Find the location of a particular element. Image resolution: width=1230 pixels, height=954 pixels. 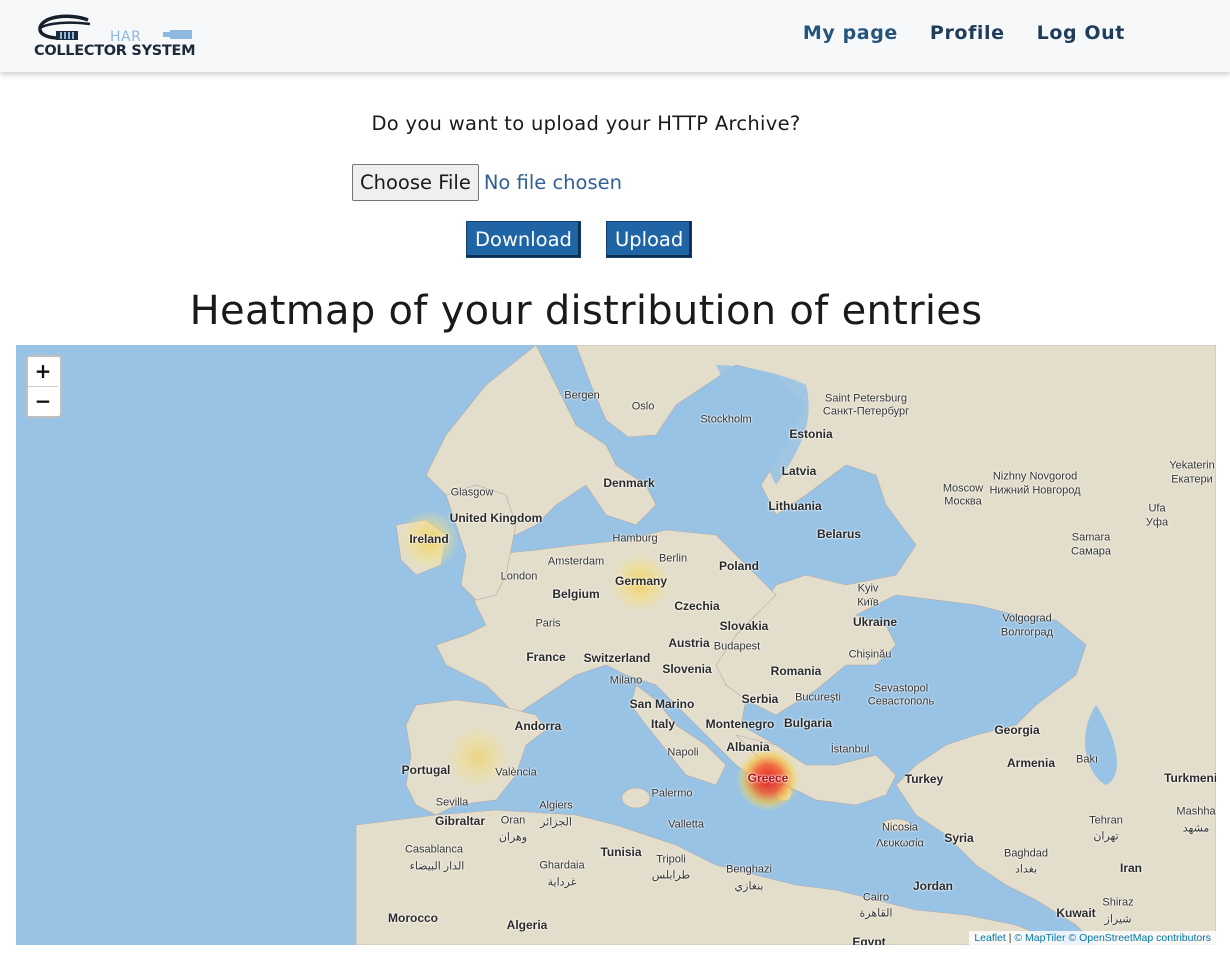

city-label-27: Casablanca is located at coordinates (434, 849).